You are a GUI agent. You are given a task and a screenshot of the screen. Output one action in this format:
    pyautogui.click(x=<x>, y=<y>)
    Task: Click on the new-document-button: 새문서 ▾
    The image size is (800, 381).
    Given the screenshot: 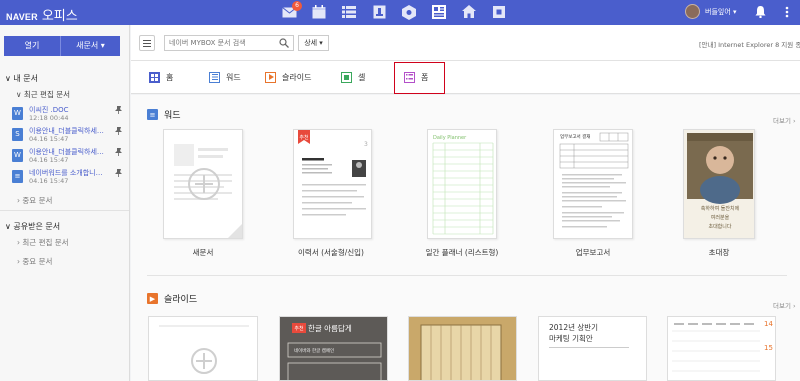 What is the action you would take?
    pyautogui.click(x=90, y=46)
    